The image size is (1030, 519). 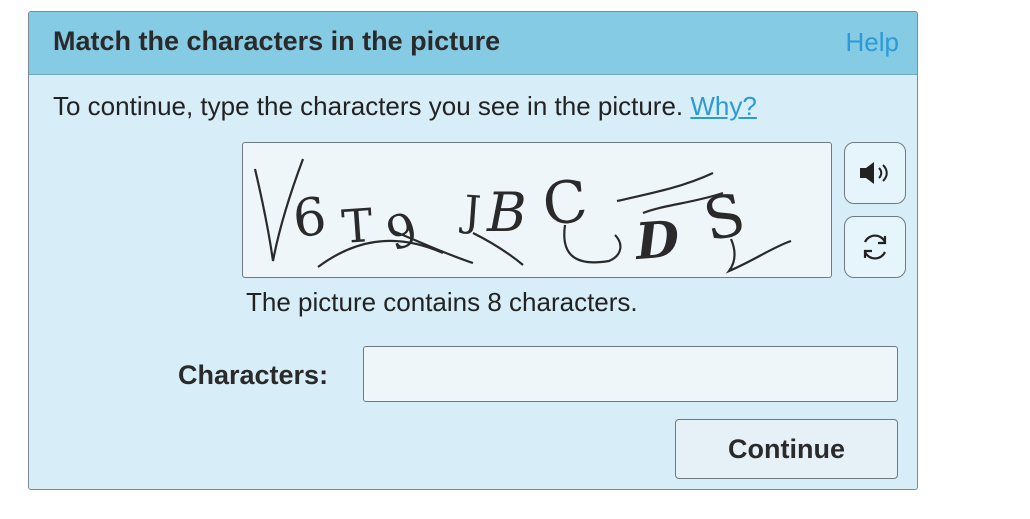 I want to click on captcha-characters: 6 T 9 J B C D S, so click(x=522, y=216).